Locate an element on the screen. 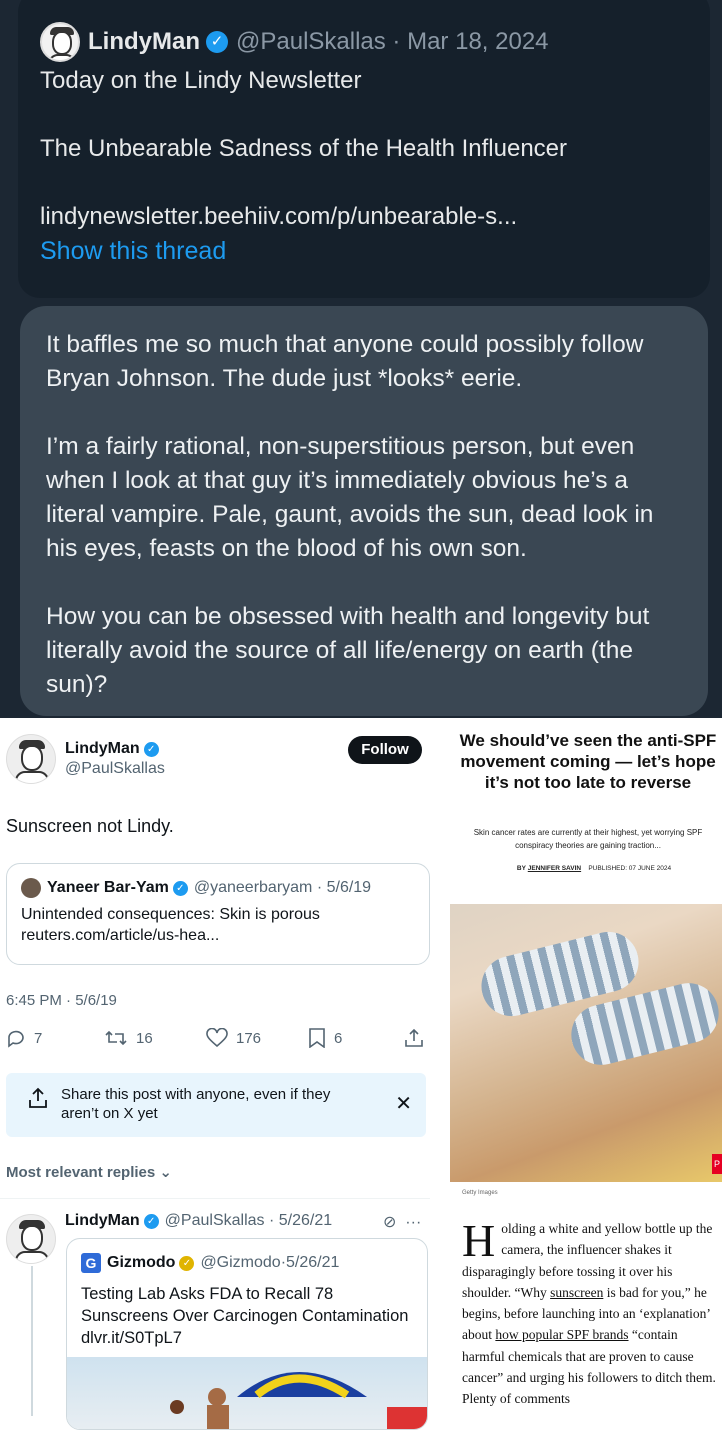  quote-date: 5/6/19 is located at coordinates (349, 887).